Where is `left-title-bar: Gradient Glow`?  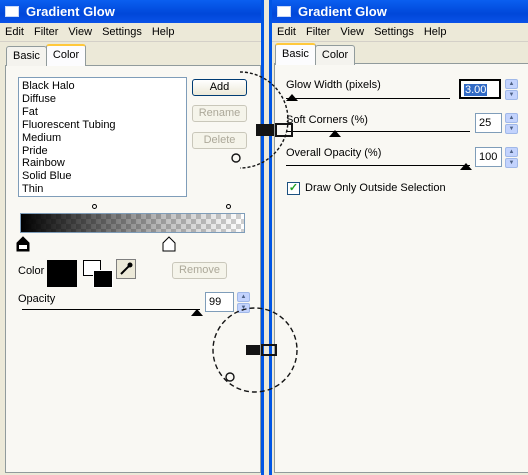
left-title-bar: Gradient Glow is located at coordinates (130, 11).